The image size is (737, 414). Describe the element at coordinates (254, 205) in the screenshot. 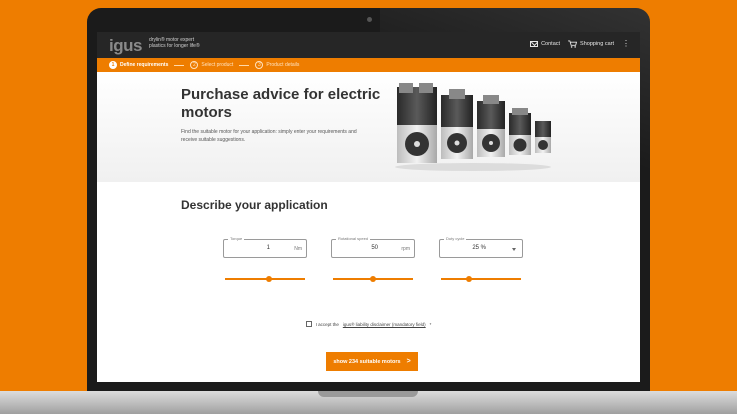

I see `section-title: Describe your application` at that location.